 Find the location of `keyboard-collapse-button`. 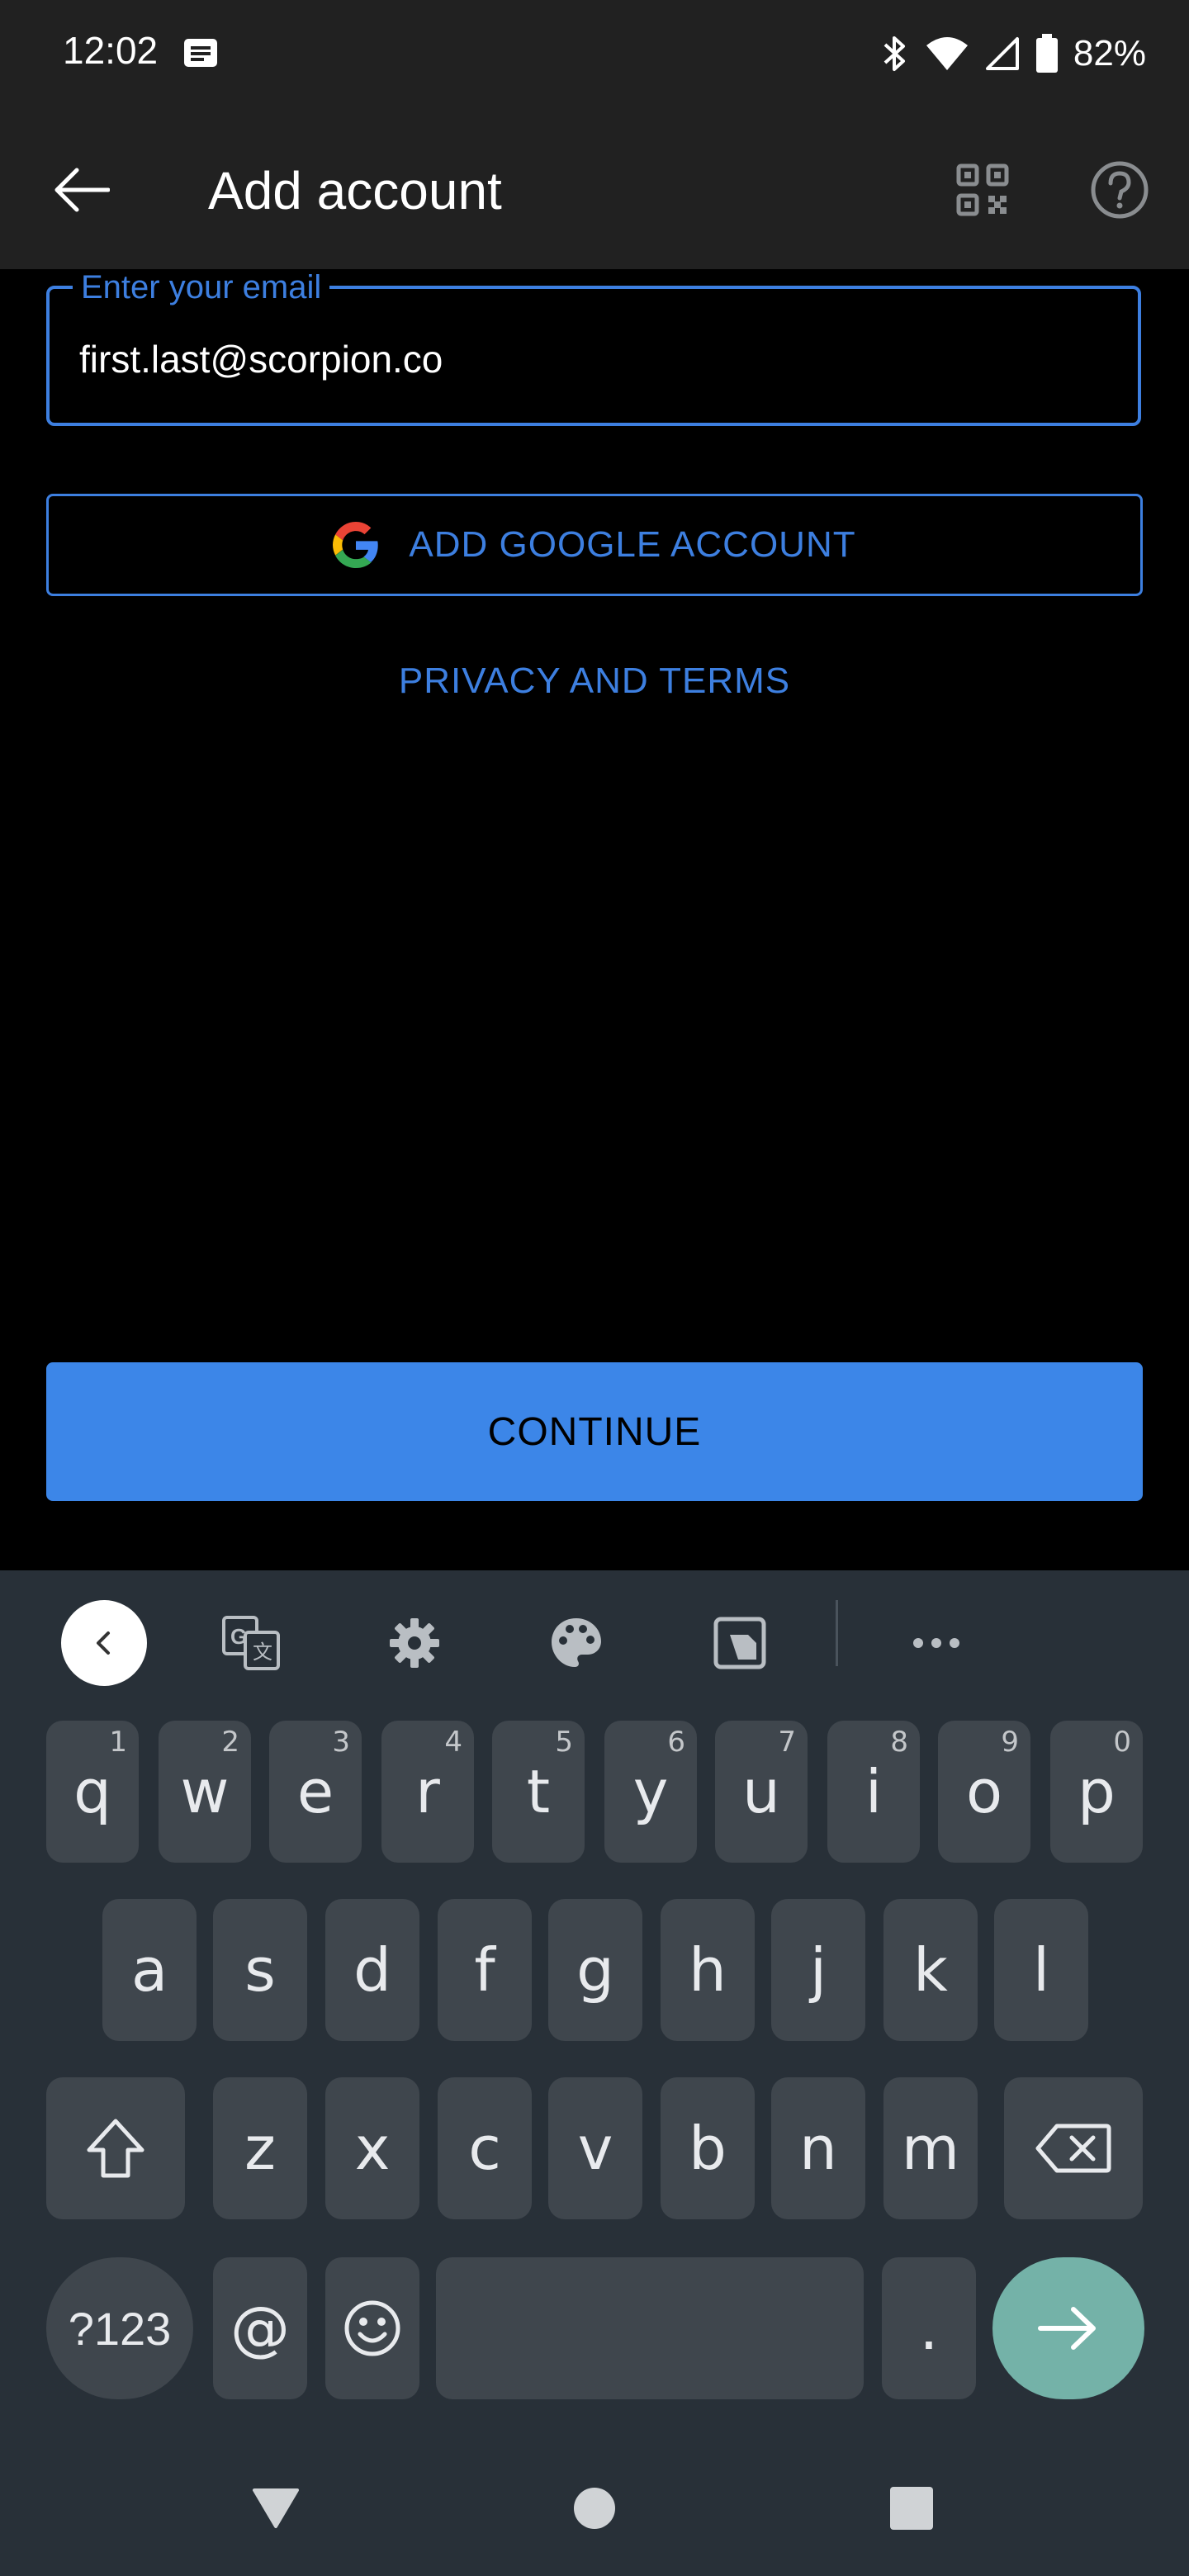

keyboard-collapse-button is located at coordinates (104, 1643).